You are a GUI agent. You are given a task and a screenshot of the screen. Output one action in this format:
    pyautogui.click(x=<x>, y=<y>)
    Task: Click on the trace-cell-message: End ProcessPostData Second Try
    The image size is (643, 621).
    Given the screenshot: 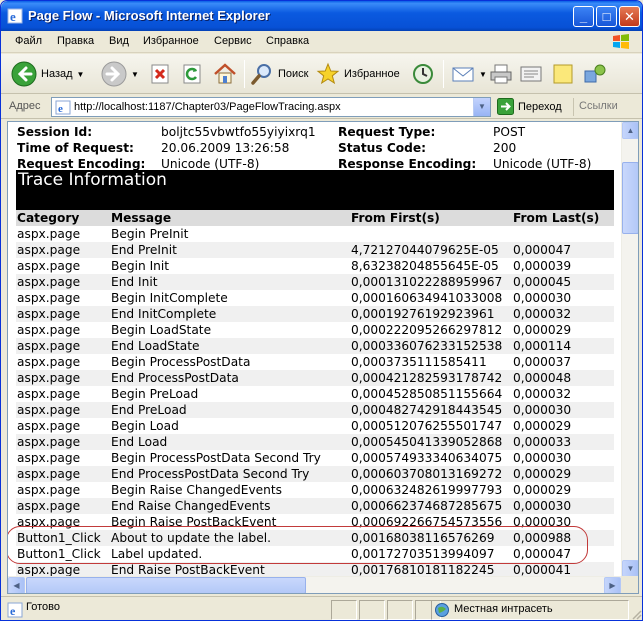 What is the action you would take?
    pyautogui.click(x=210, y=474)
    